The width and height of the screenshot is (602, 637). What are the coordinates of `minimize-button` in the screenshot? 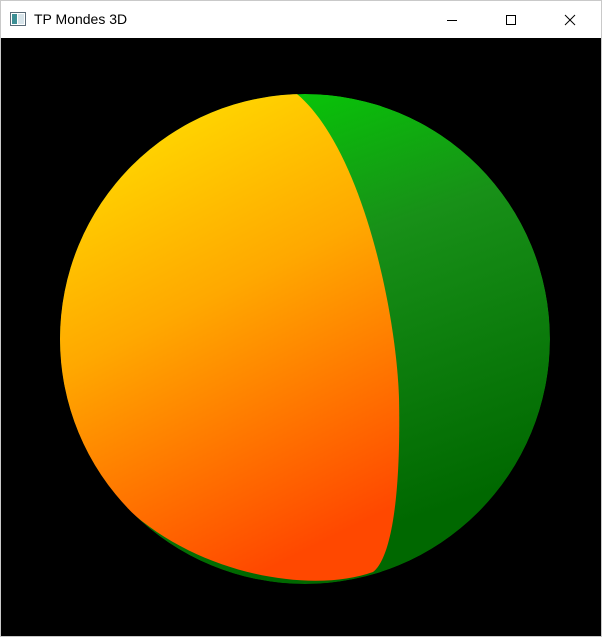 It's located at (452, 19).